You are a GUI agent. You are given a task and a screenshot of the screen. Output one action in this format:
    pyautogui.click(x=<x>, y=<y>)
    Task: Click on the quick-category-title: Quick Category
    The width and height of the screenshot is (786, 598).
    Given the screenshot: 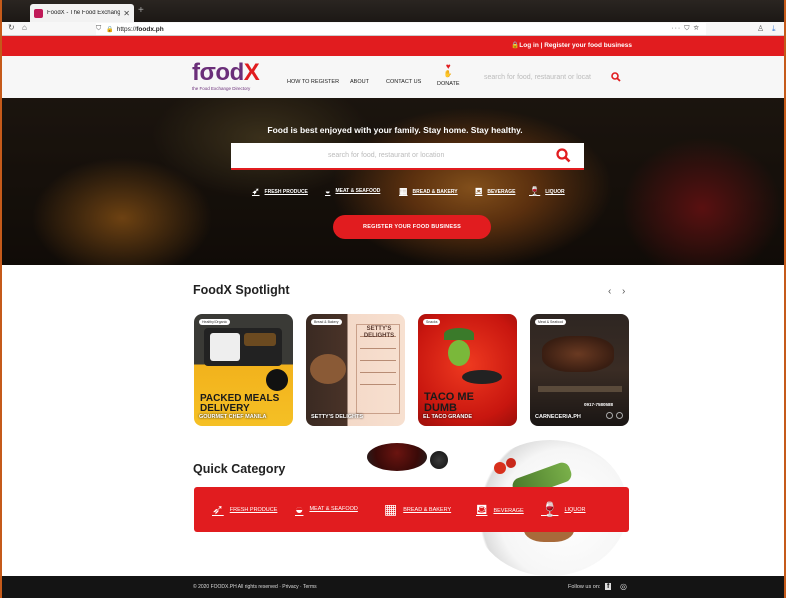 What is the action you would take?
    pyautogui.click(x=239, y=469)
    